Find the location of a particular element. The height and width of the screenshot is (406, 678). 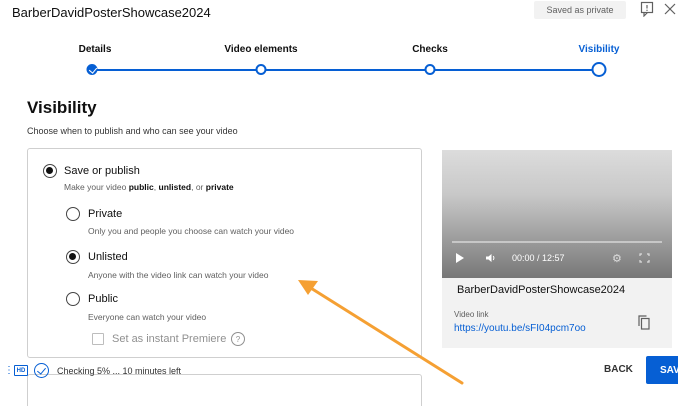

fullscreen-icon is located at coordinates (644, 258).